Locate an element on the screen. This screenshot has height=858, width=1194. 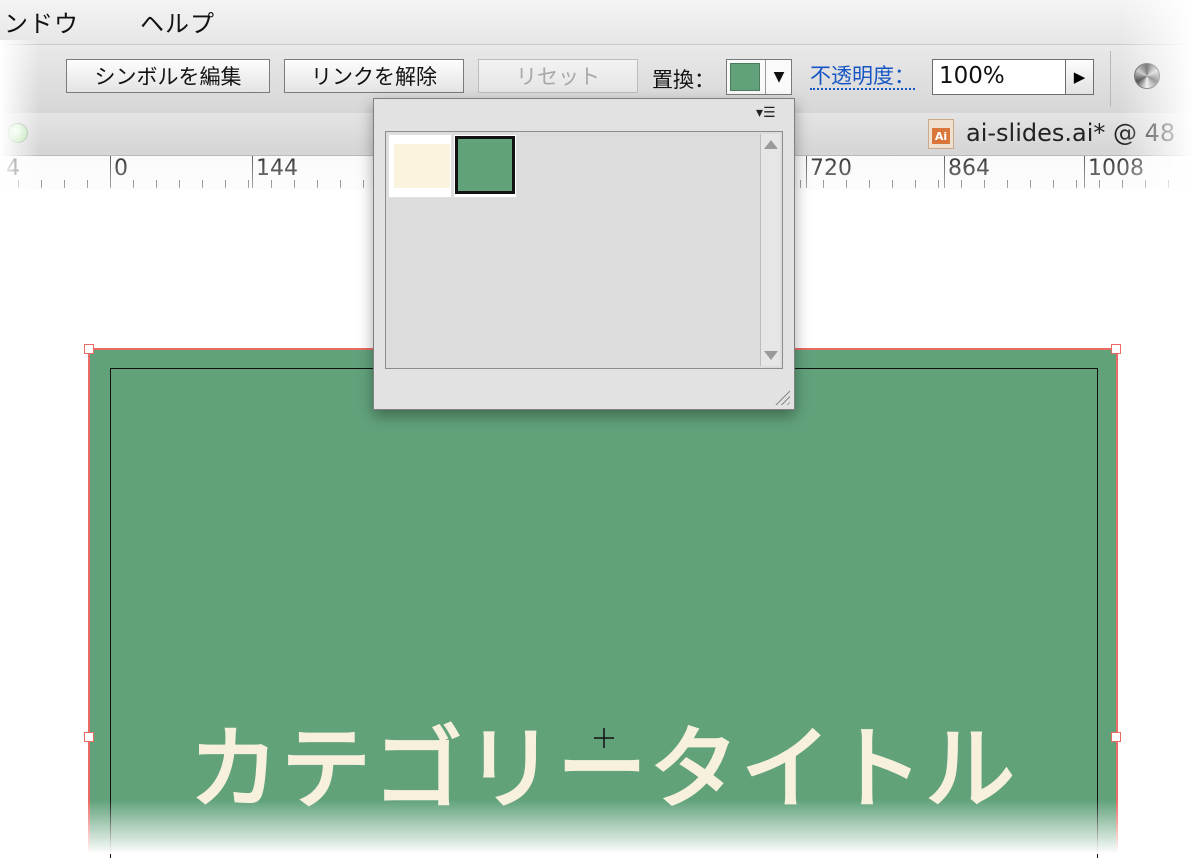
swatch-cream-fill is located at coordinates (422, 166).